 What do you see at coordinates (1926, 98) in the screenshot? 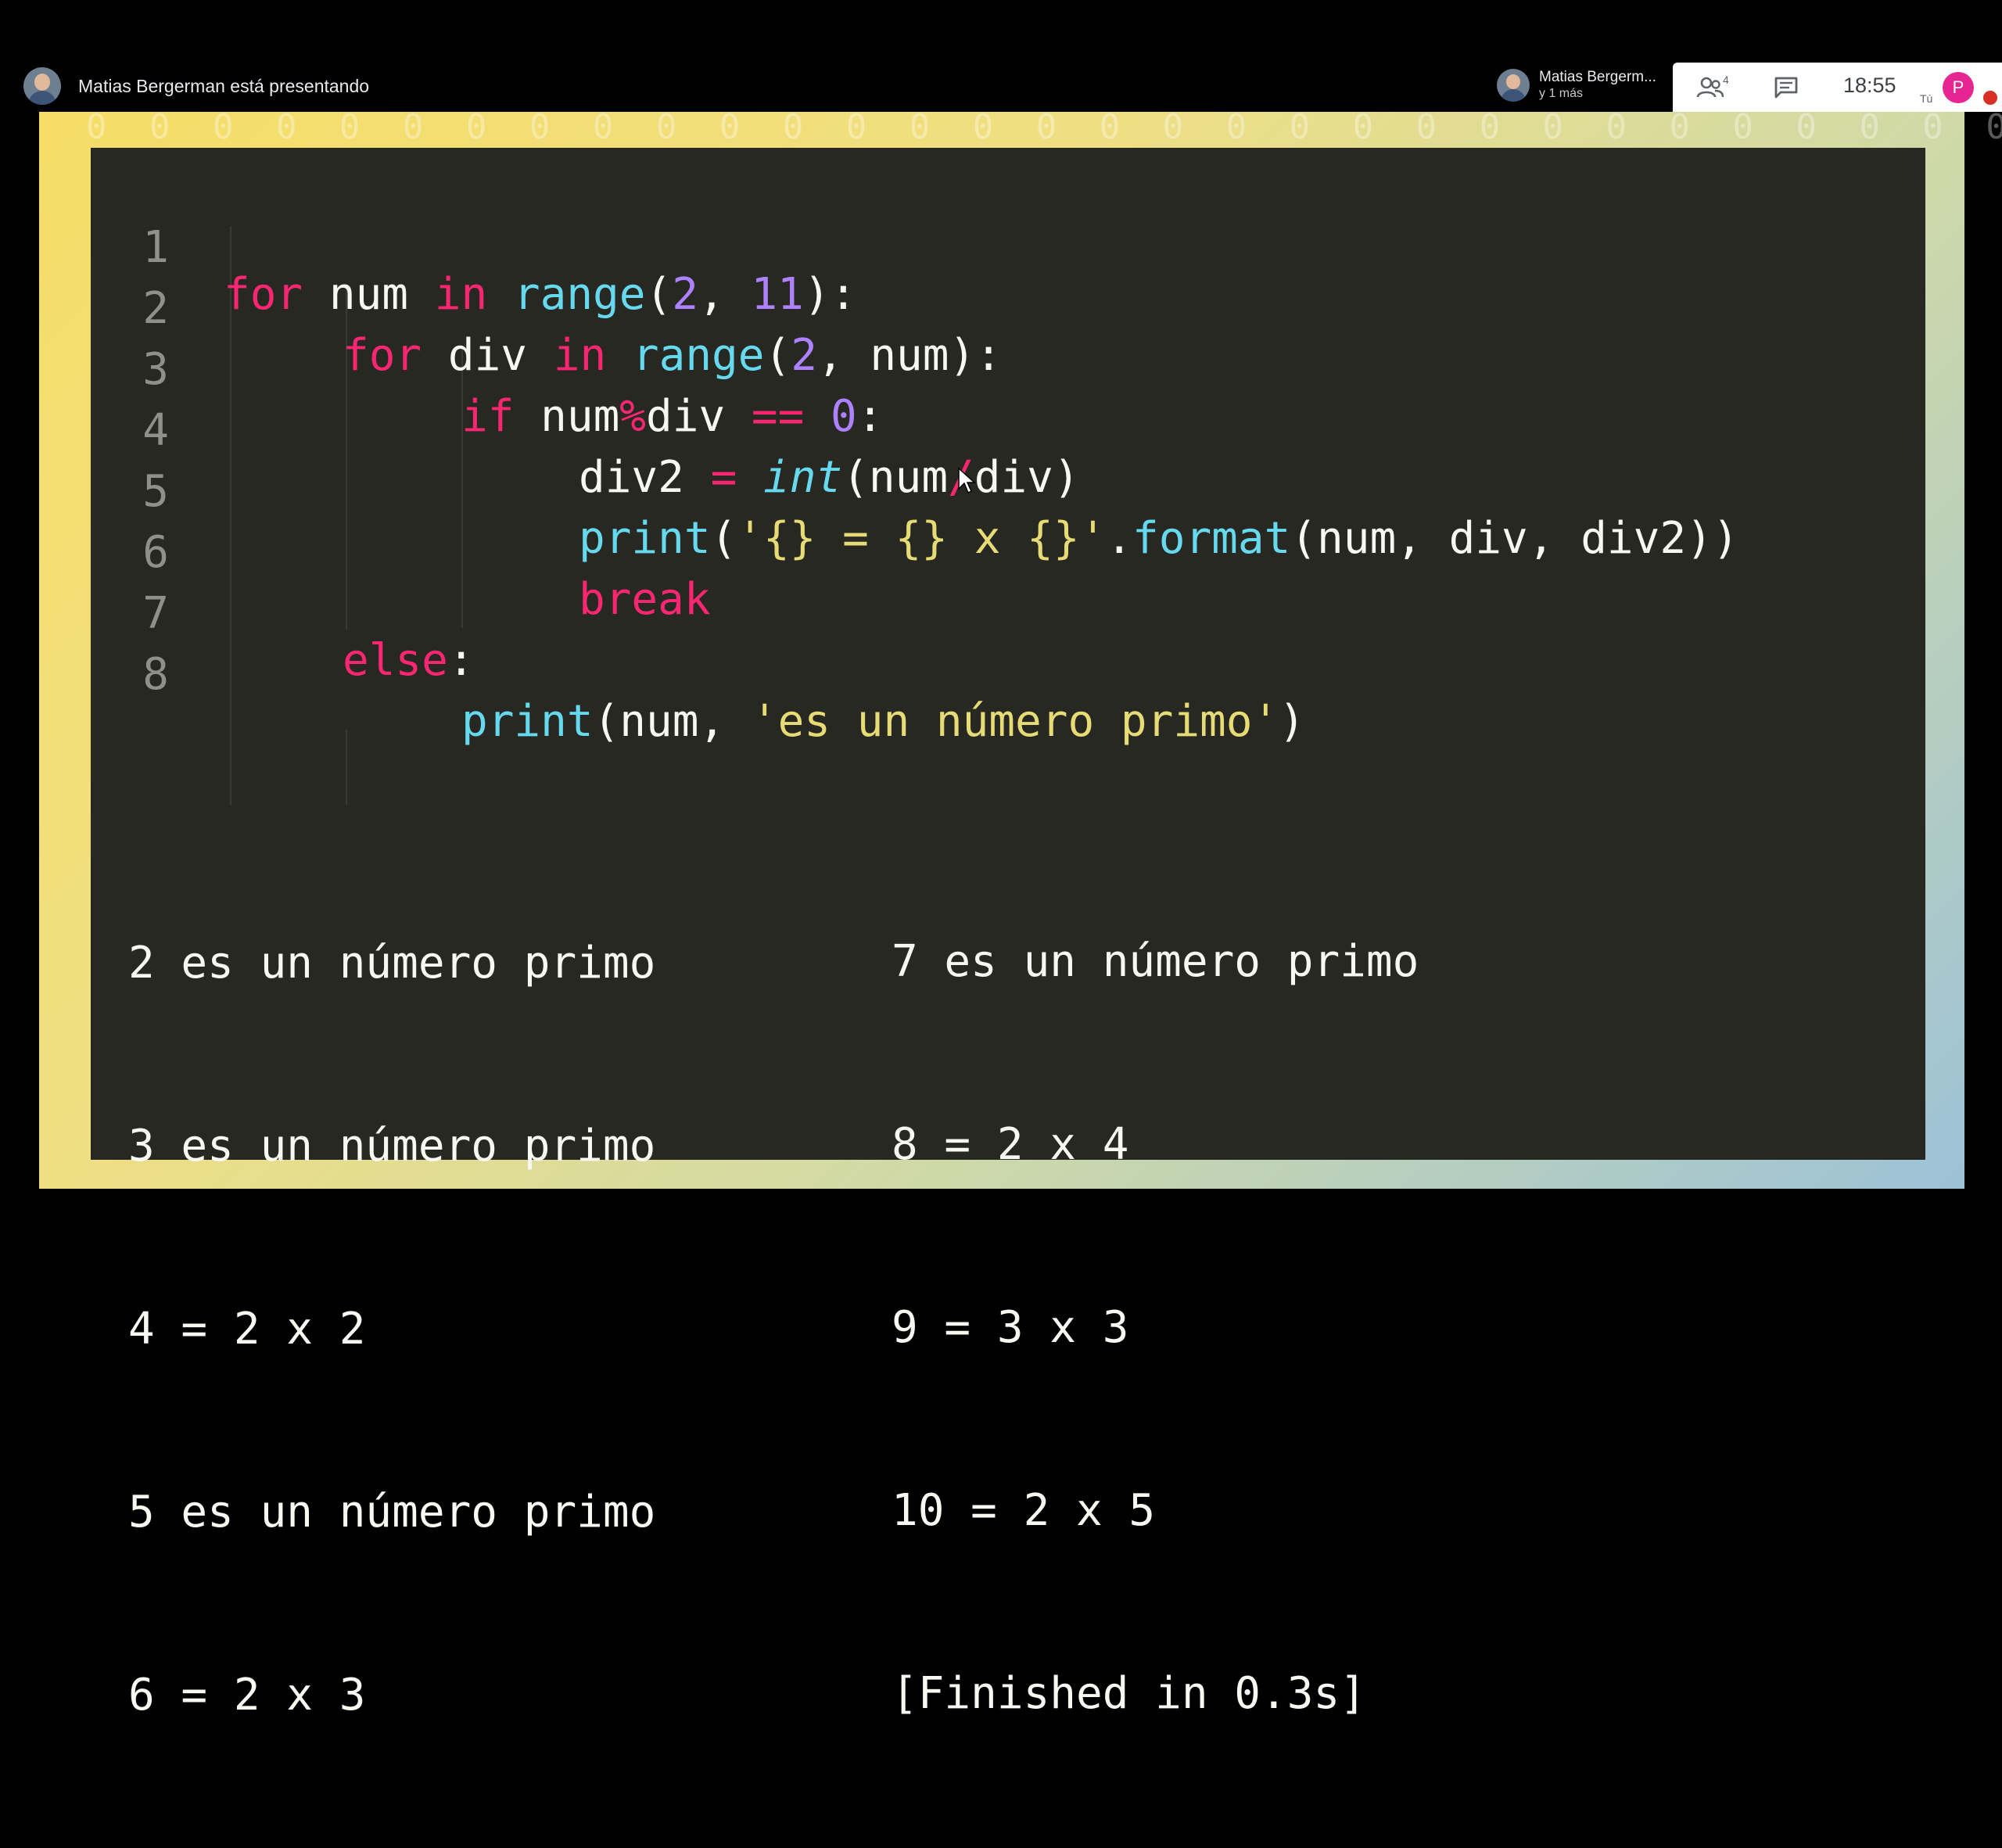
I see `self-label: Tú` at bounding box center [1926, 98].